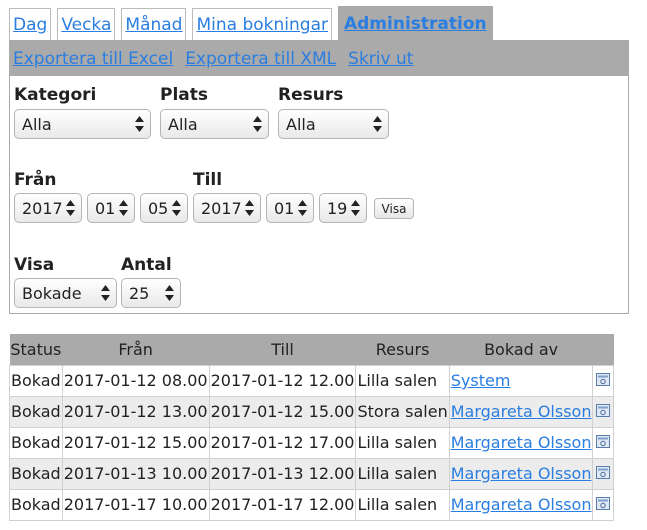 Image resolution: width=647 pixels, height=530 pixels. I want to click on fran-month-select: 01, so click(111, 208).